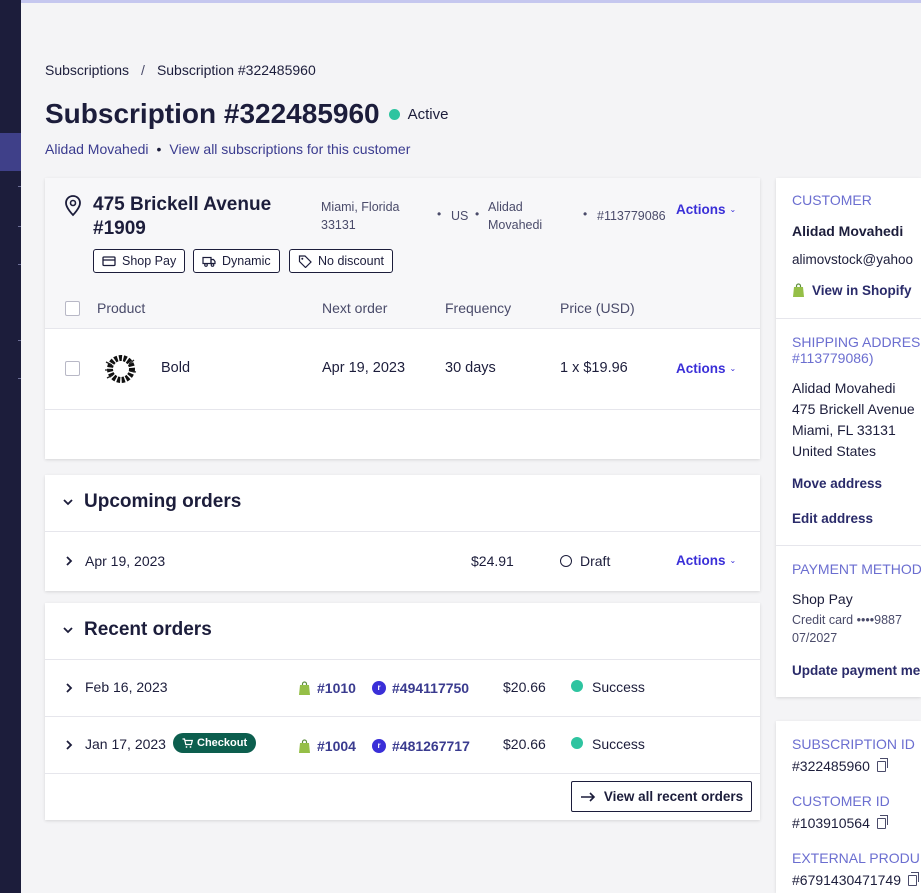  What do you see at coordinates (360, 216) in the screenshot?
I see `address-city-zip: Miami, Florida 33131` at bounding box center [360, 216].